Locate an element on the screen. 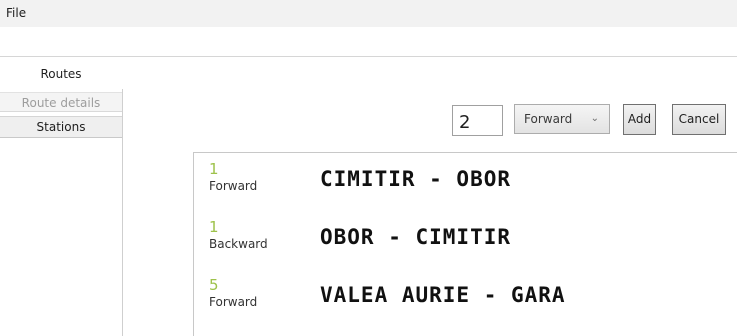  route-name: OBOR - CIMITIR is located at coordinates (416, 237).